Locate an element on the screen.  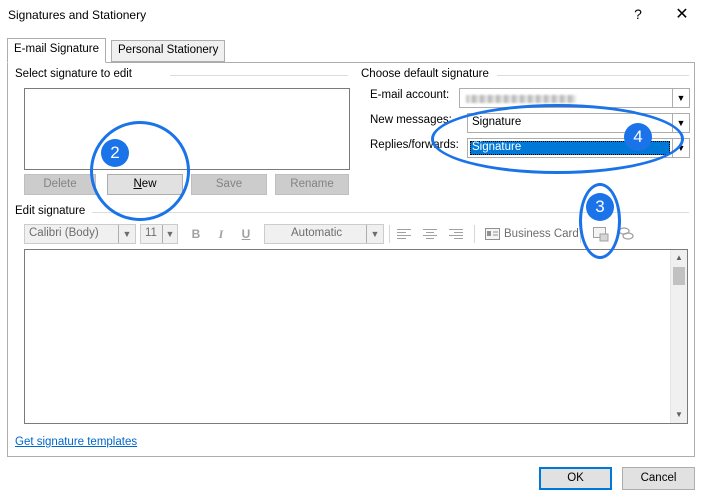
callout-badge-2: 2 is located at coordinates (115, 153).